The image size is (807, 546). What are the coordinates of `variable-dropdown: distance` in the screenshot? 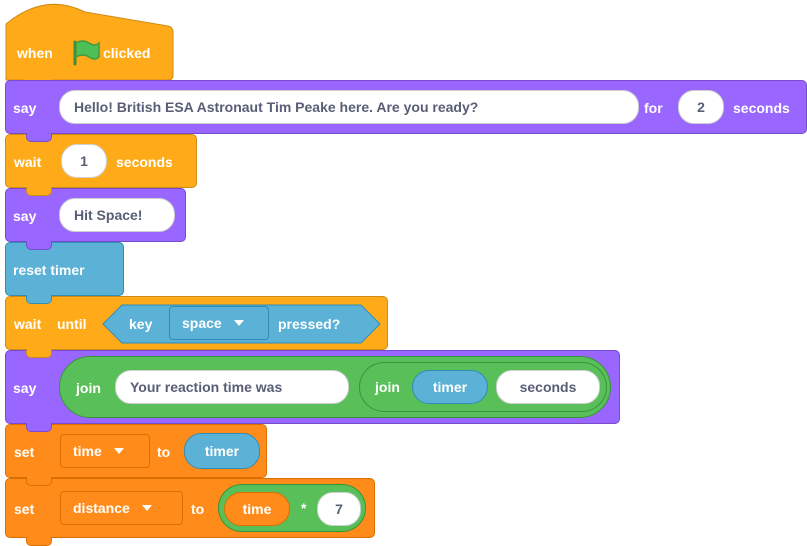 It's located at (121, 508).